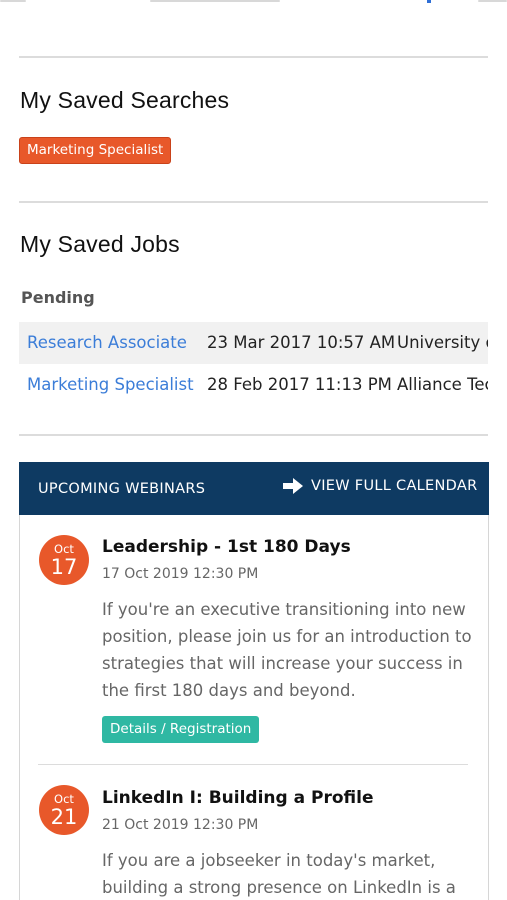 The height and width of the screenshot is (900, 507). I want to click on top-cropped-fragment, so click(253, 3).